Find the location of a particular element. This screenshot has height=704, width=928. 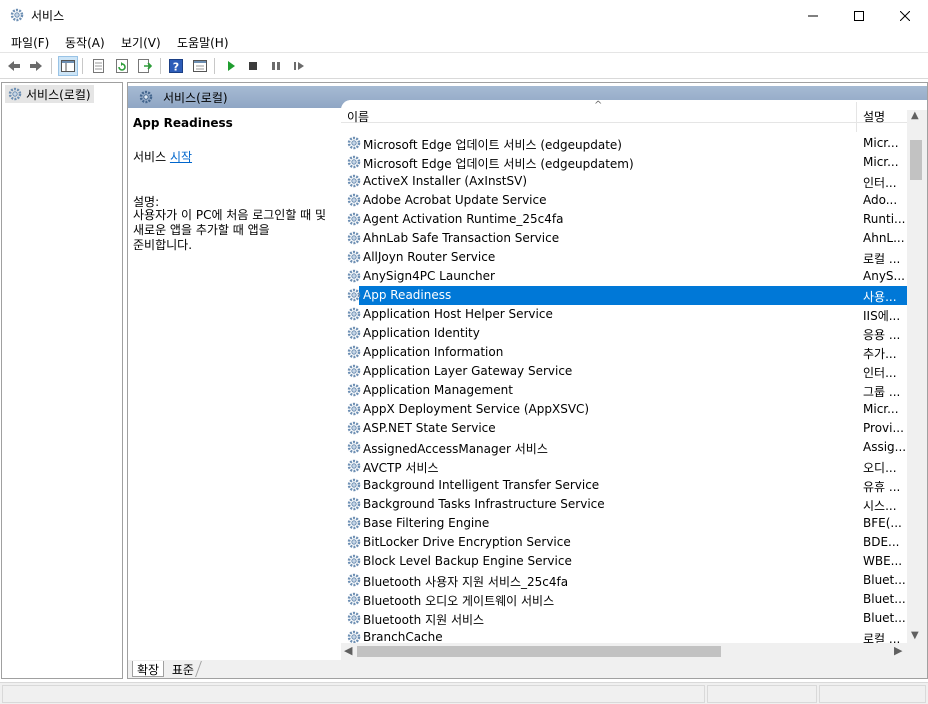

forward-arrow-icon is located at coordinates (36, 66).